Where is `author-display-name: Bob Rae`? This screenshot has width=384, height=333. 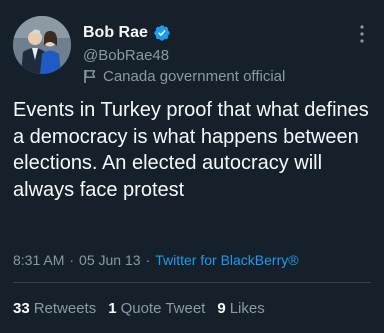
author-display-name: Bob Rae is located at coordinates (115, 33).